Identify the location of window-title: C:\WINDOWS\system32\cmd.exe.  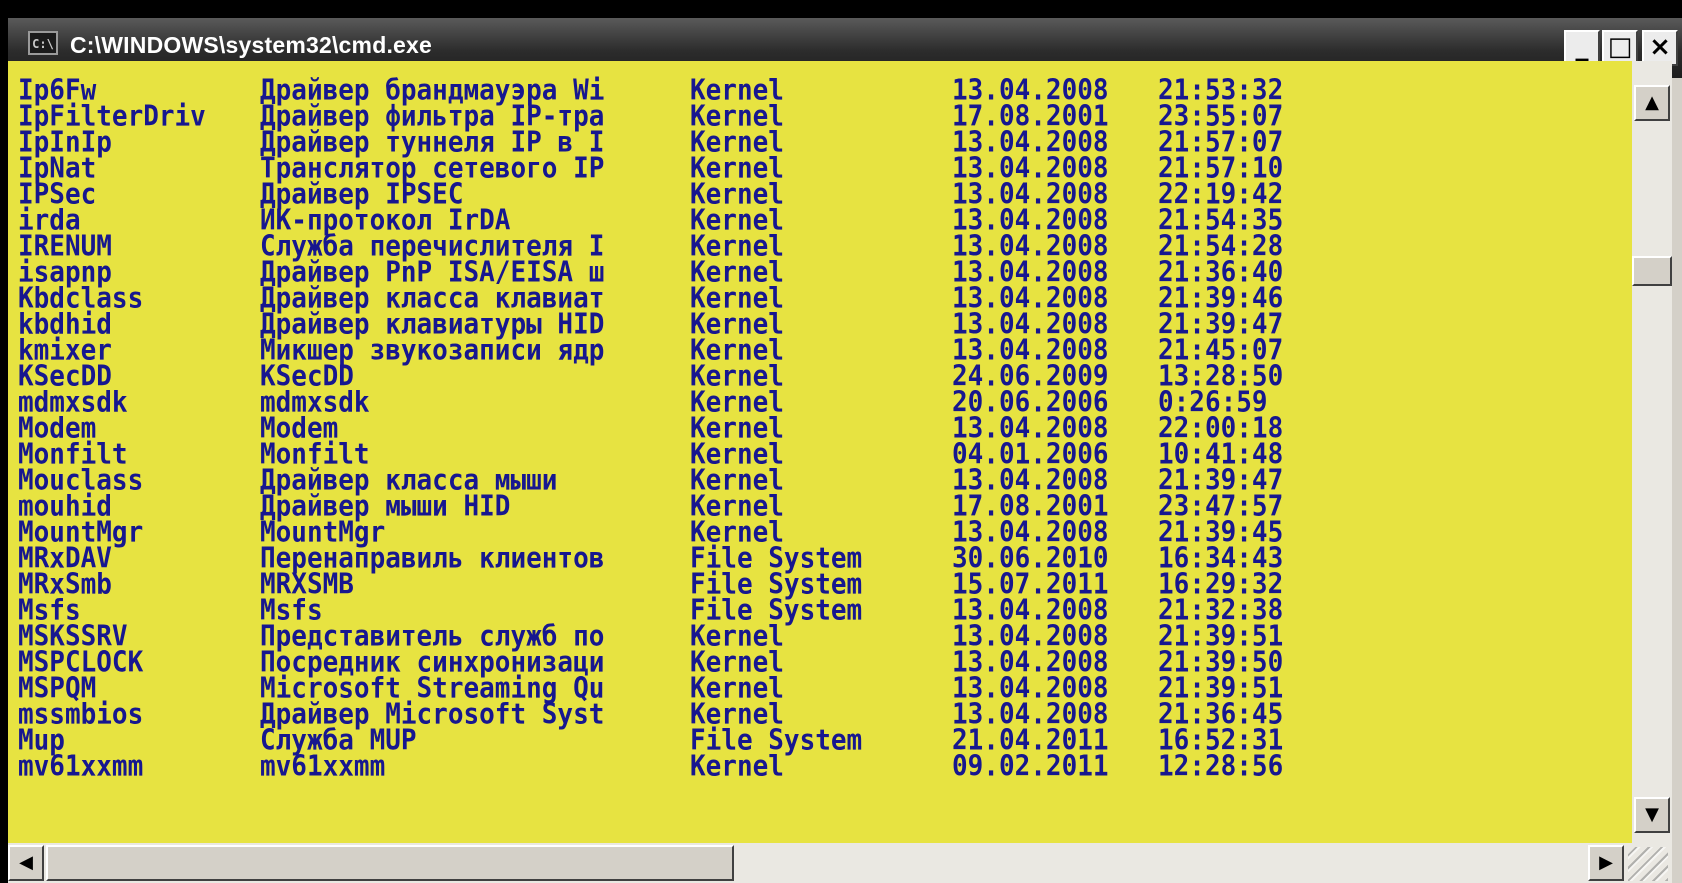
(251, 45).